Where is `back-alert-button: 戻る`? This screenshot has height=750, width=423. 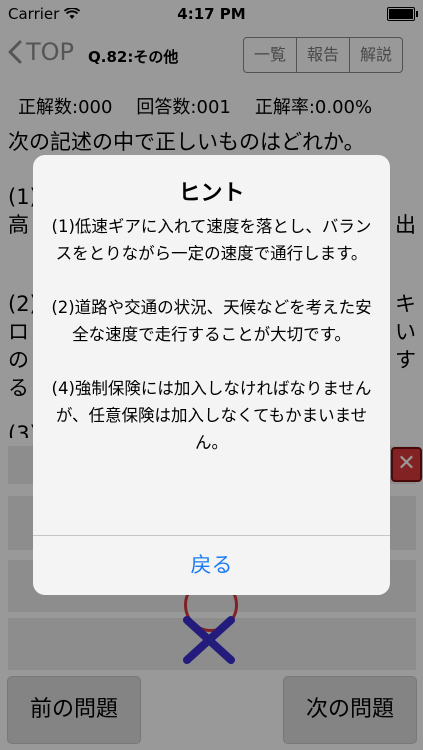 back-alert-button: 戻る is located at coordinates (211, 565).